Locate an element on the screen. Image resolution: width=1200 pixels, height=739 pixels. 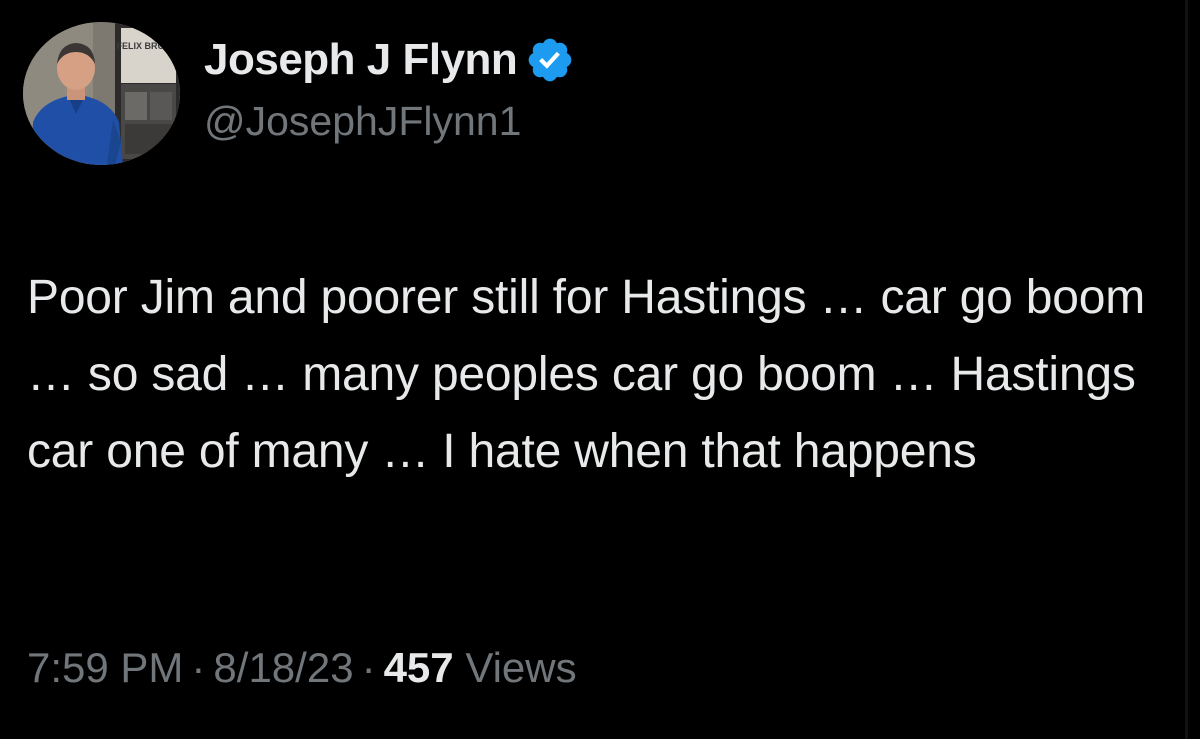
scrollbar is located at coordinates (1186, 369).